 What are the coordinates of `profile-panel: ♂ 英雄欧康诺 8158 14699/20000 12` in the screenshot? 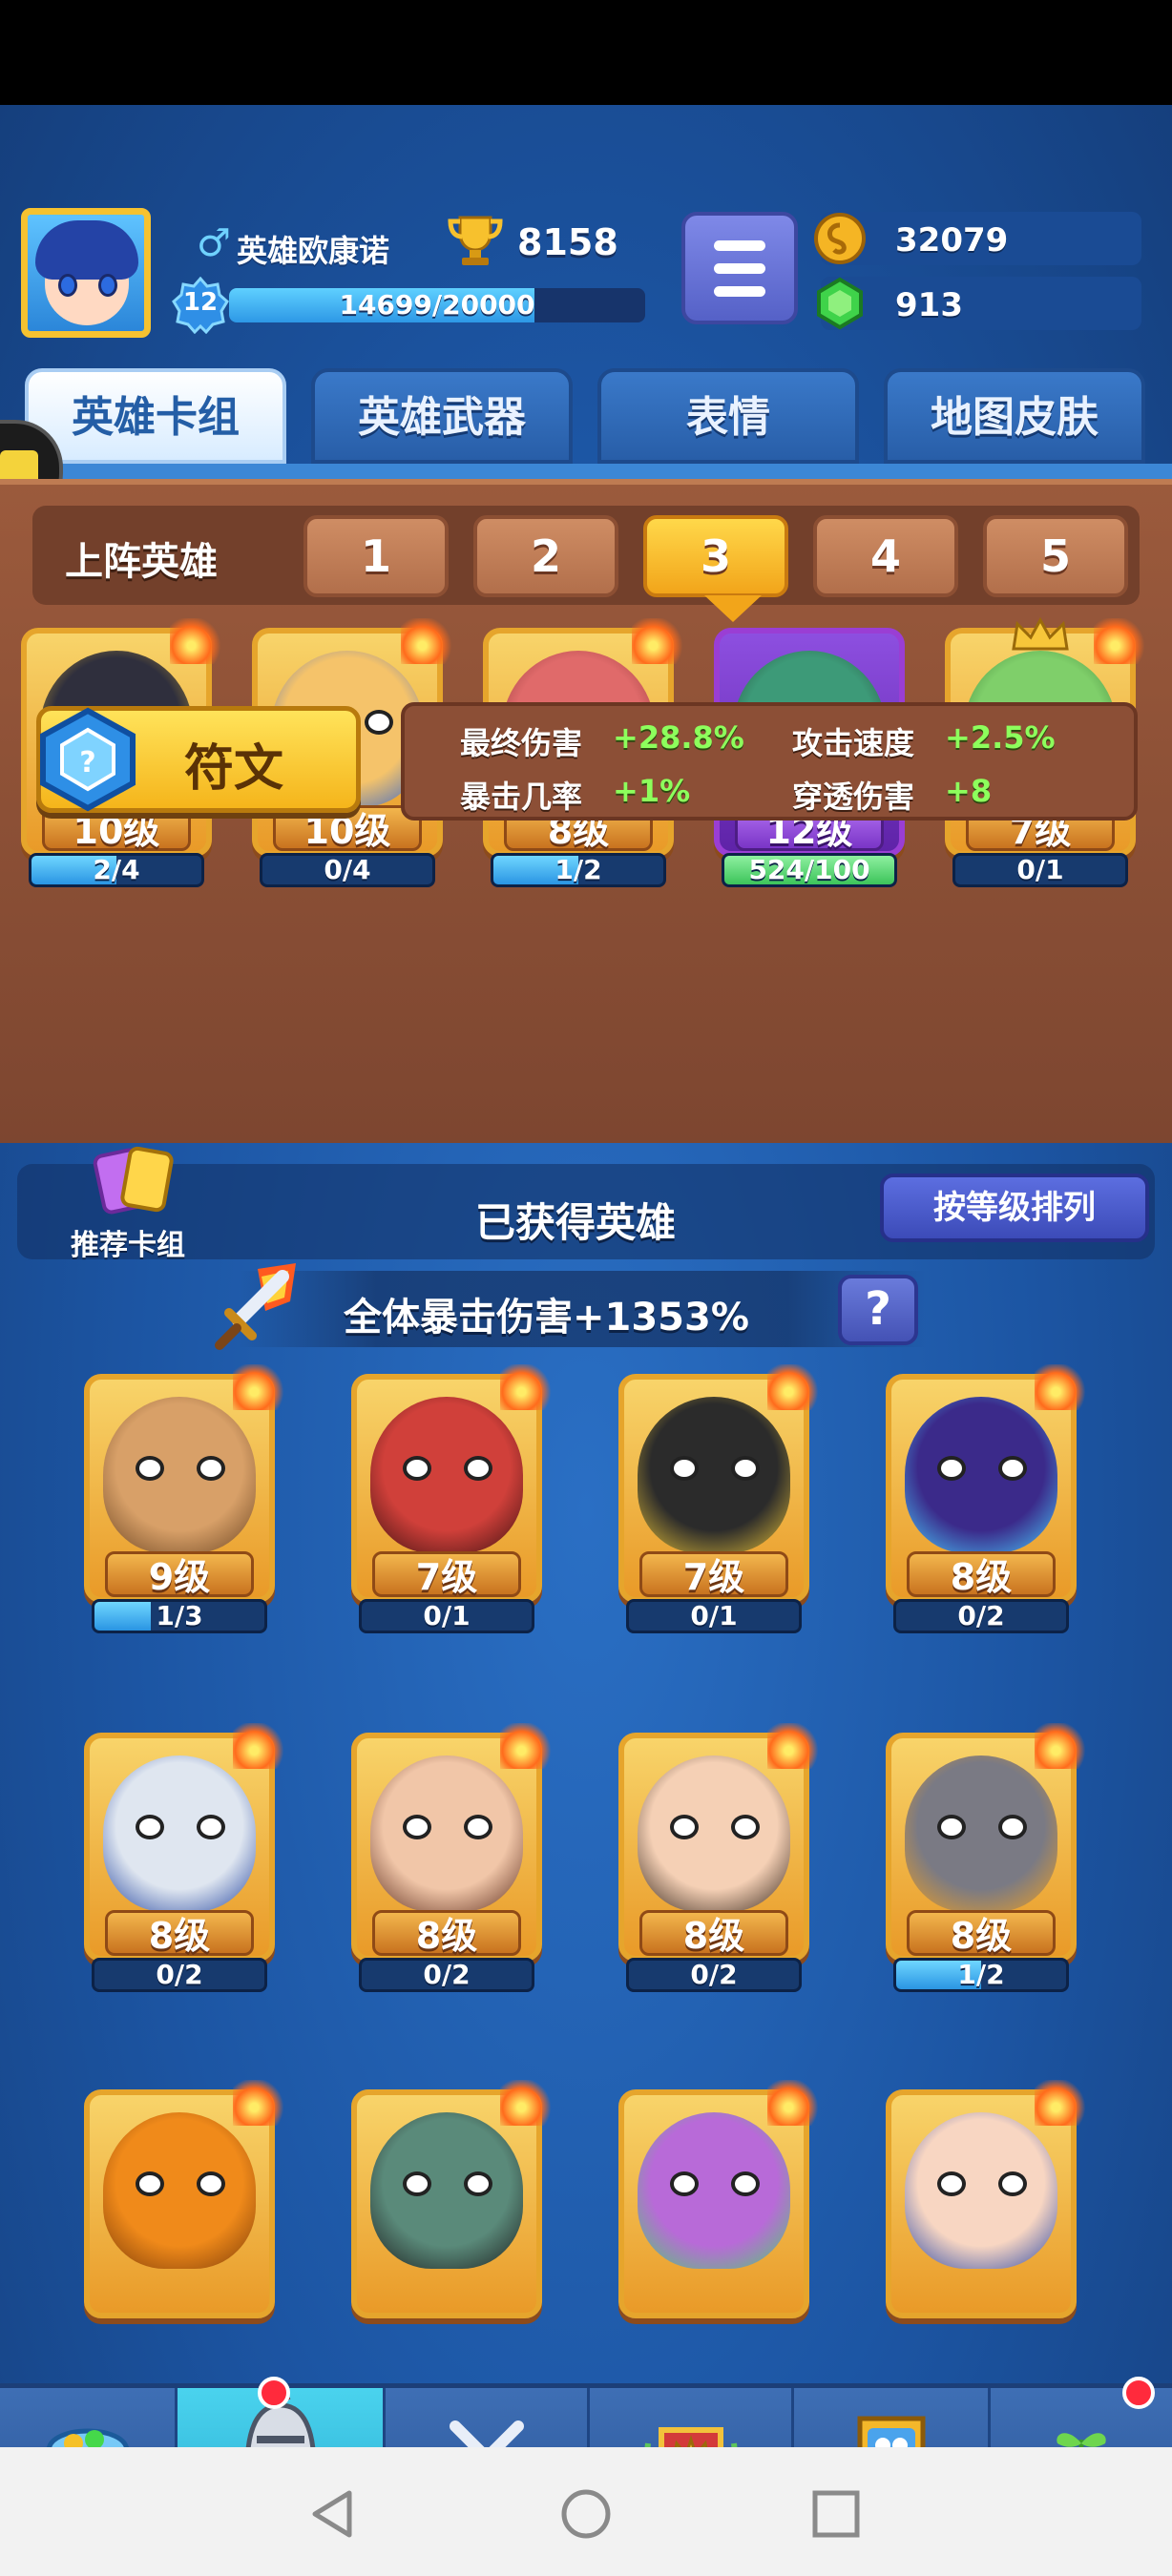 It's located at (410, 277).